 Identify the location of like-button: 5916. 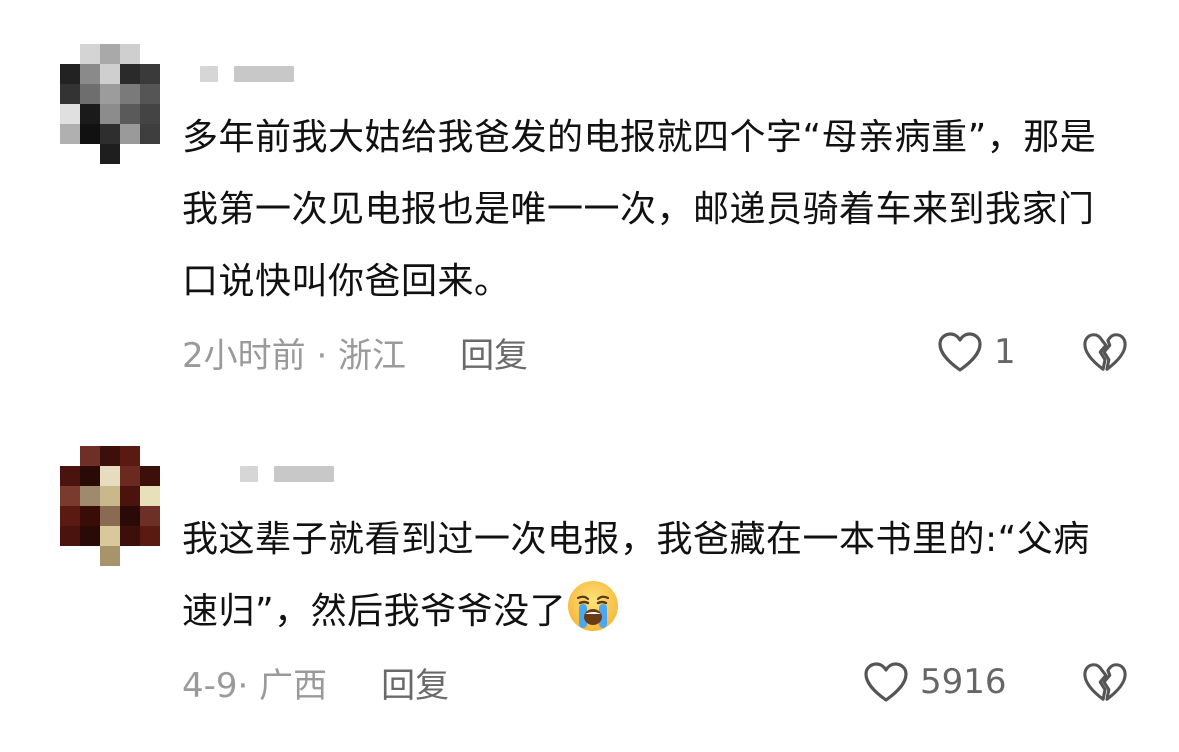
(934, 682).